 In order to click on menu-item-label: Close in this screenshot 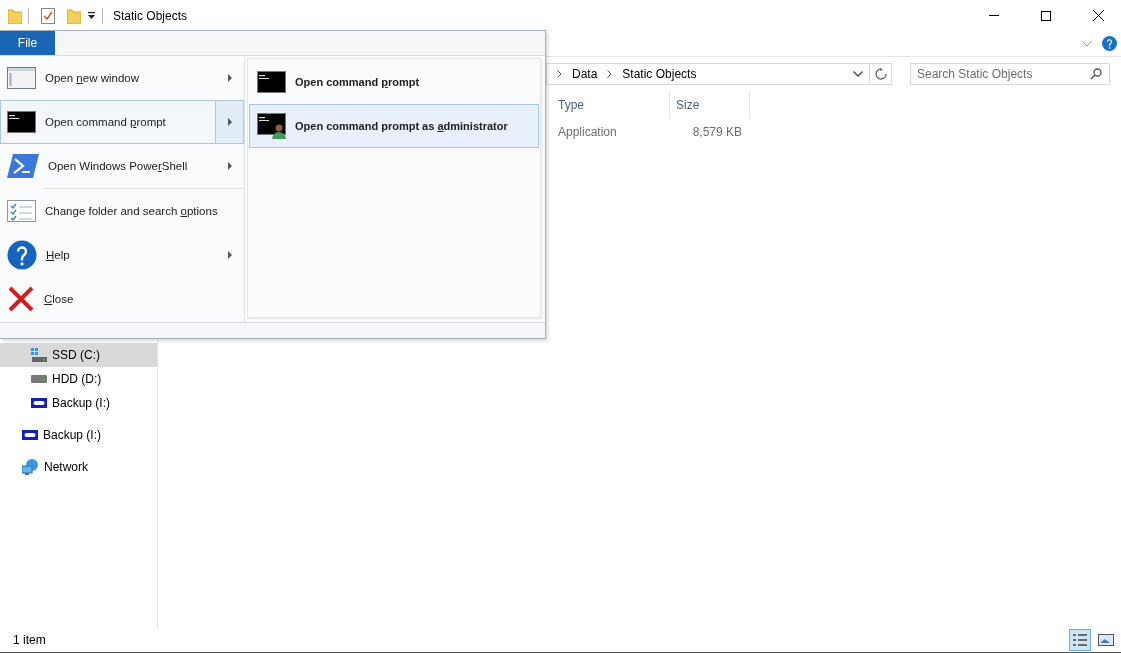, I will do `click(59, 299)`.